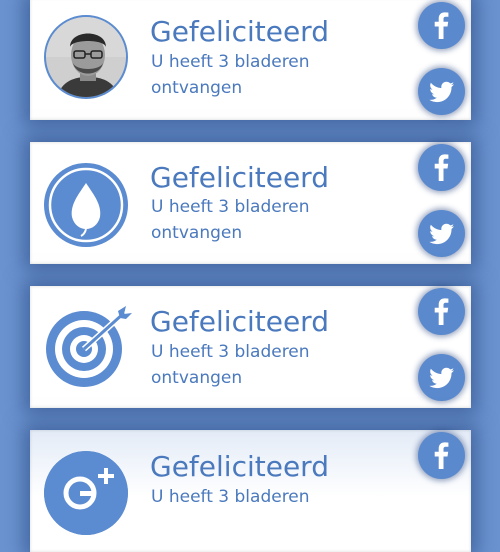  Describe the element at coordinates (86, 57) in the screenshot. I see `user-avatar` at that location.